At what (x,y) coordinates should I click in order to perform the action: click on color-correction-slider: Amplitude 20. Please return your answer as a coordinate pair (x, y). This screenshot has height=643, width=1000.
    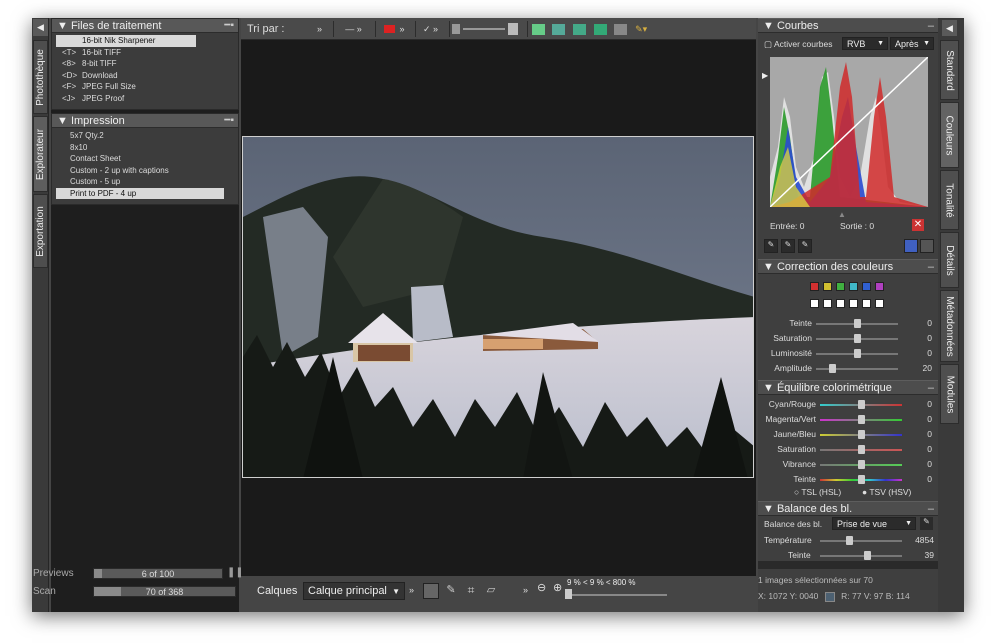
    Looking at the image, I should click on (848, 368).